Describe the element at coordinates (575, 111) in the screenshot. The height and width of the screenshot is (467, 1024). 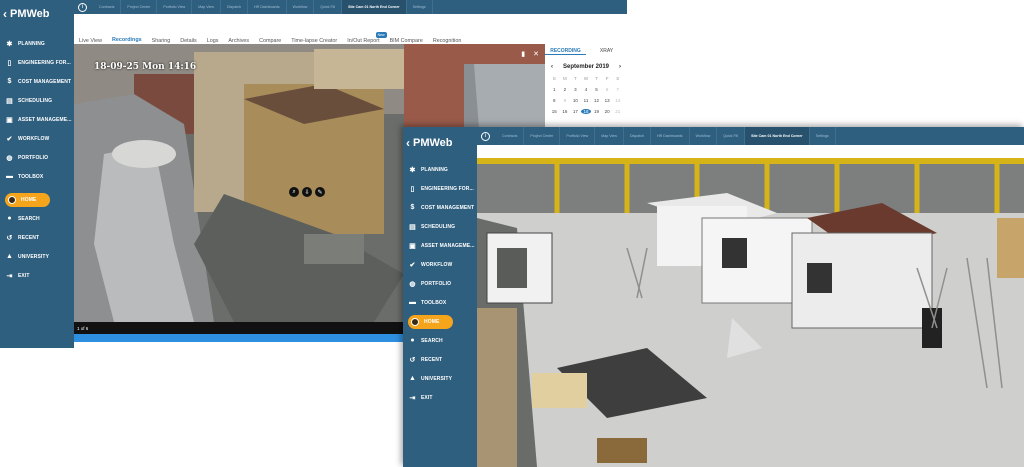
I see `calendar-day: 17` at that location.